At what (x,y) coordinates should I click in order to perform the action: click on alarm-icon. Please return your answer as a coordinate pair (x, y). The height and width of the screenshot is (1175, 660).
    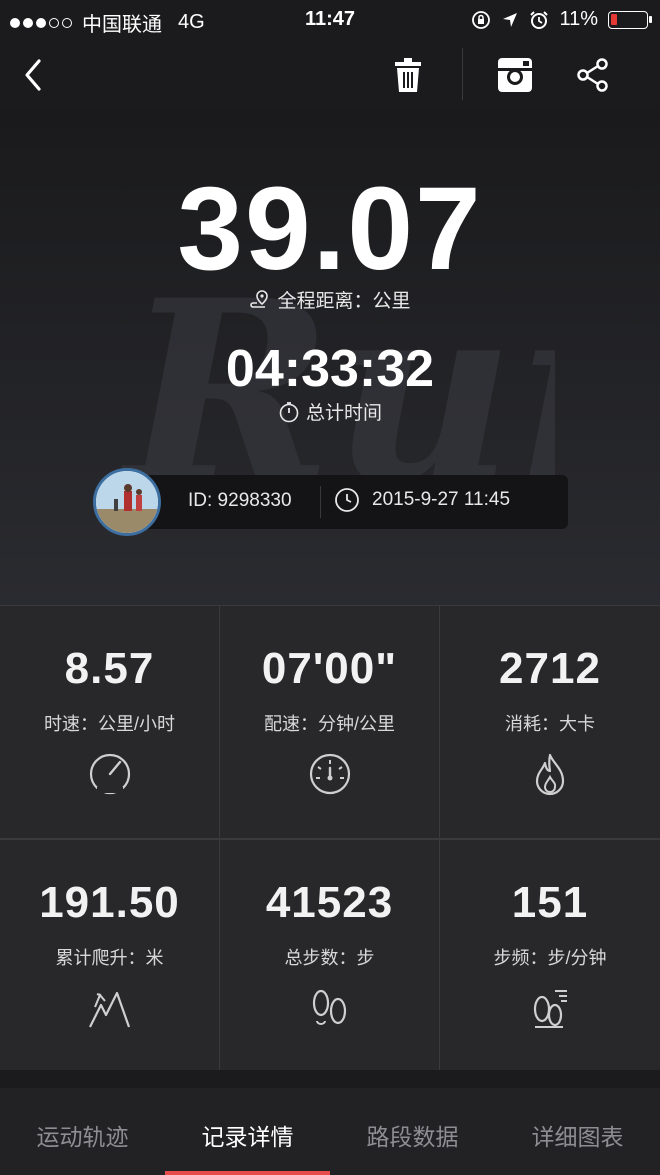
    Looking at the image, I should click on (539, 19).